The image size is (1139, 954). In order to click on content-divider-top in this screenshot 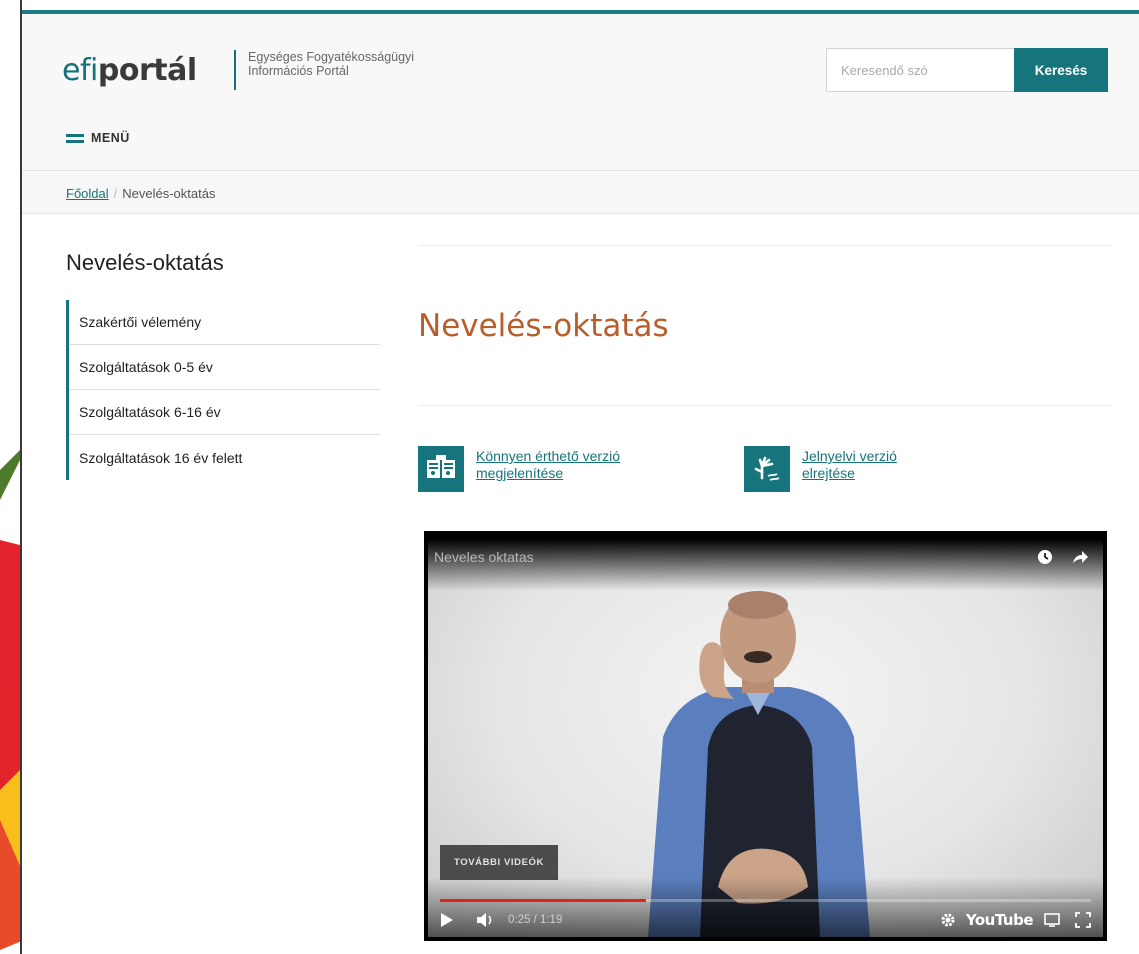, I will do `click(765, 245)`.